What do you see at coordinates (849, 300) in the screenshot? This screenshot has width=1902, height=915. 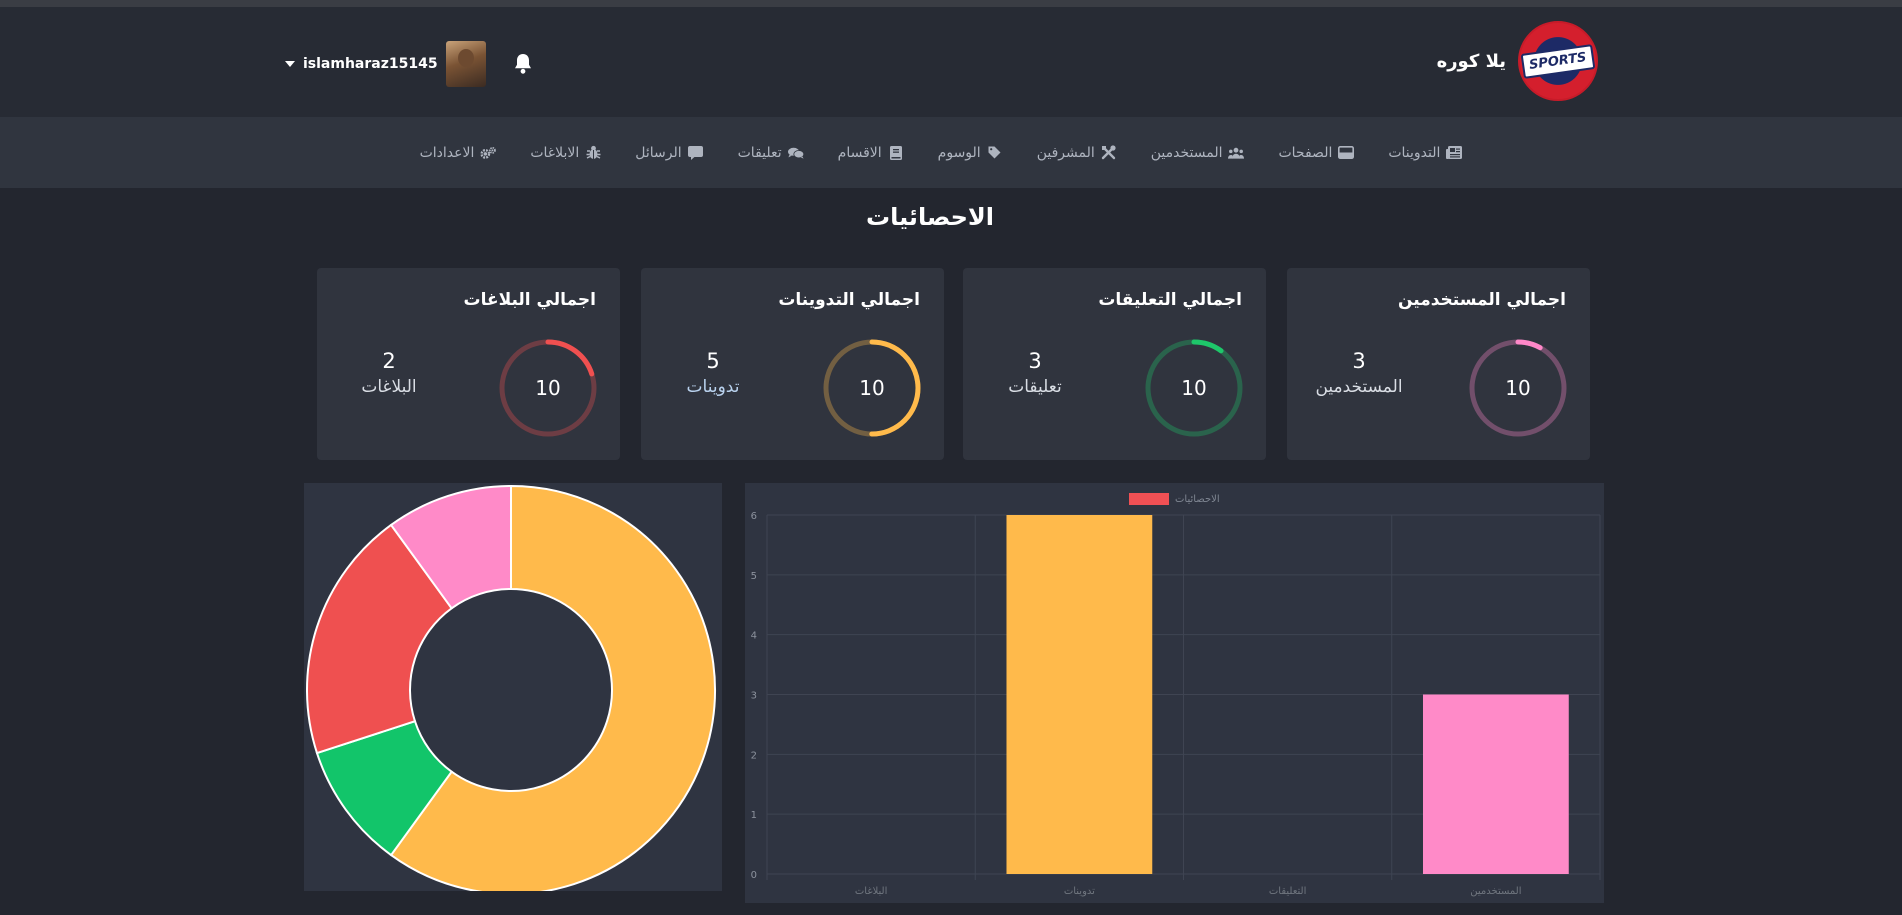 I see `card-title: اجمالي التدوينات` at bounding box center [849, 300].